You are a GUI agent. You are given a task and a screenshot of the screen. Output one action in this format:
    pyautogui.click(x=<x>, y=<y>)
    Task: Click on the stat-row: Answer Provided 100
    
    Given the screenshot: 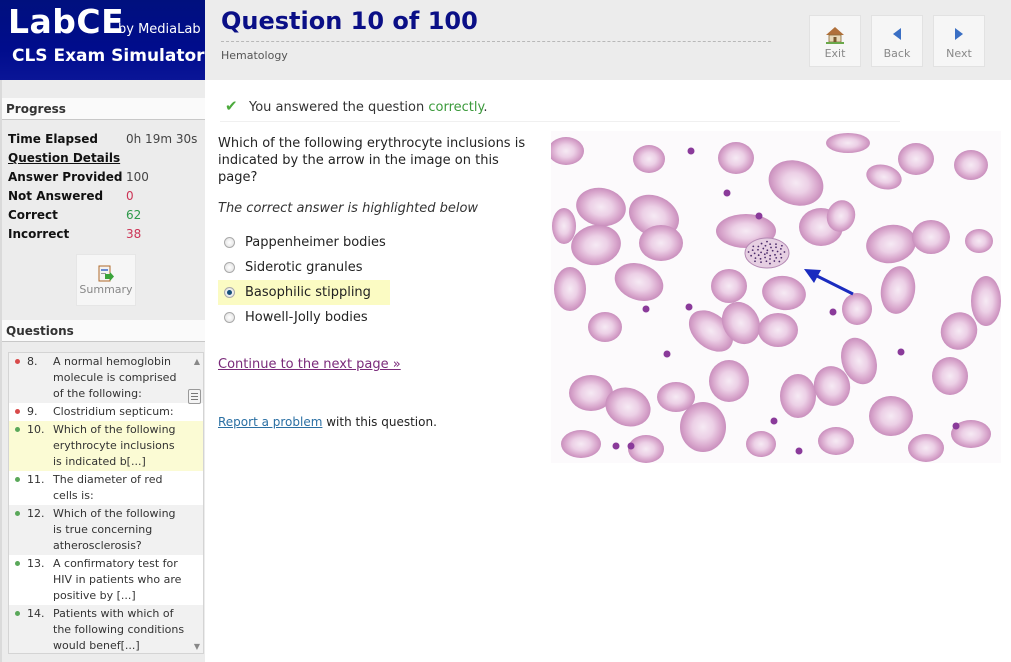 What is the action you would take?
    pyautogui.click(x=102, y=179)
    